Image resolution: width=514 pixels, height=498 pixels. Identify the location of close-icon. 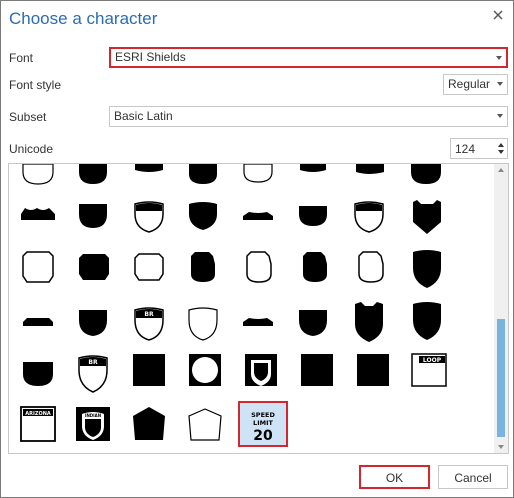
(498, 15).